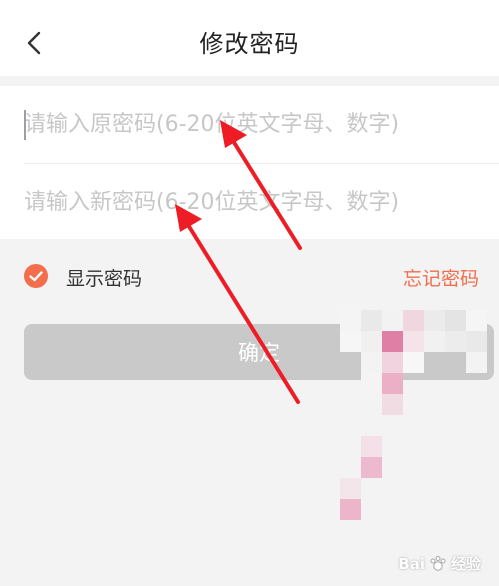 The width and height of the screenshot is (499, 586). What do you see at coordinates (259, 124) in the screenshot?
I see `old-password-input` at bounding box center [259, 124].